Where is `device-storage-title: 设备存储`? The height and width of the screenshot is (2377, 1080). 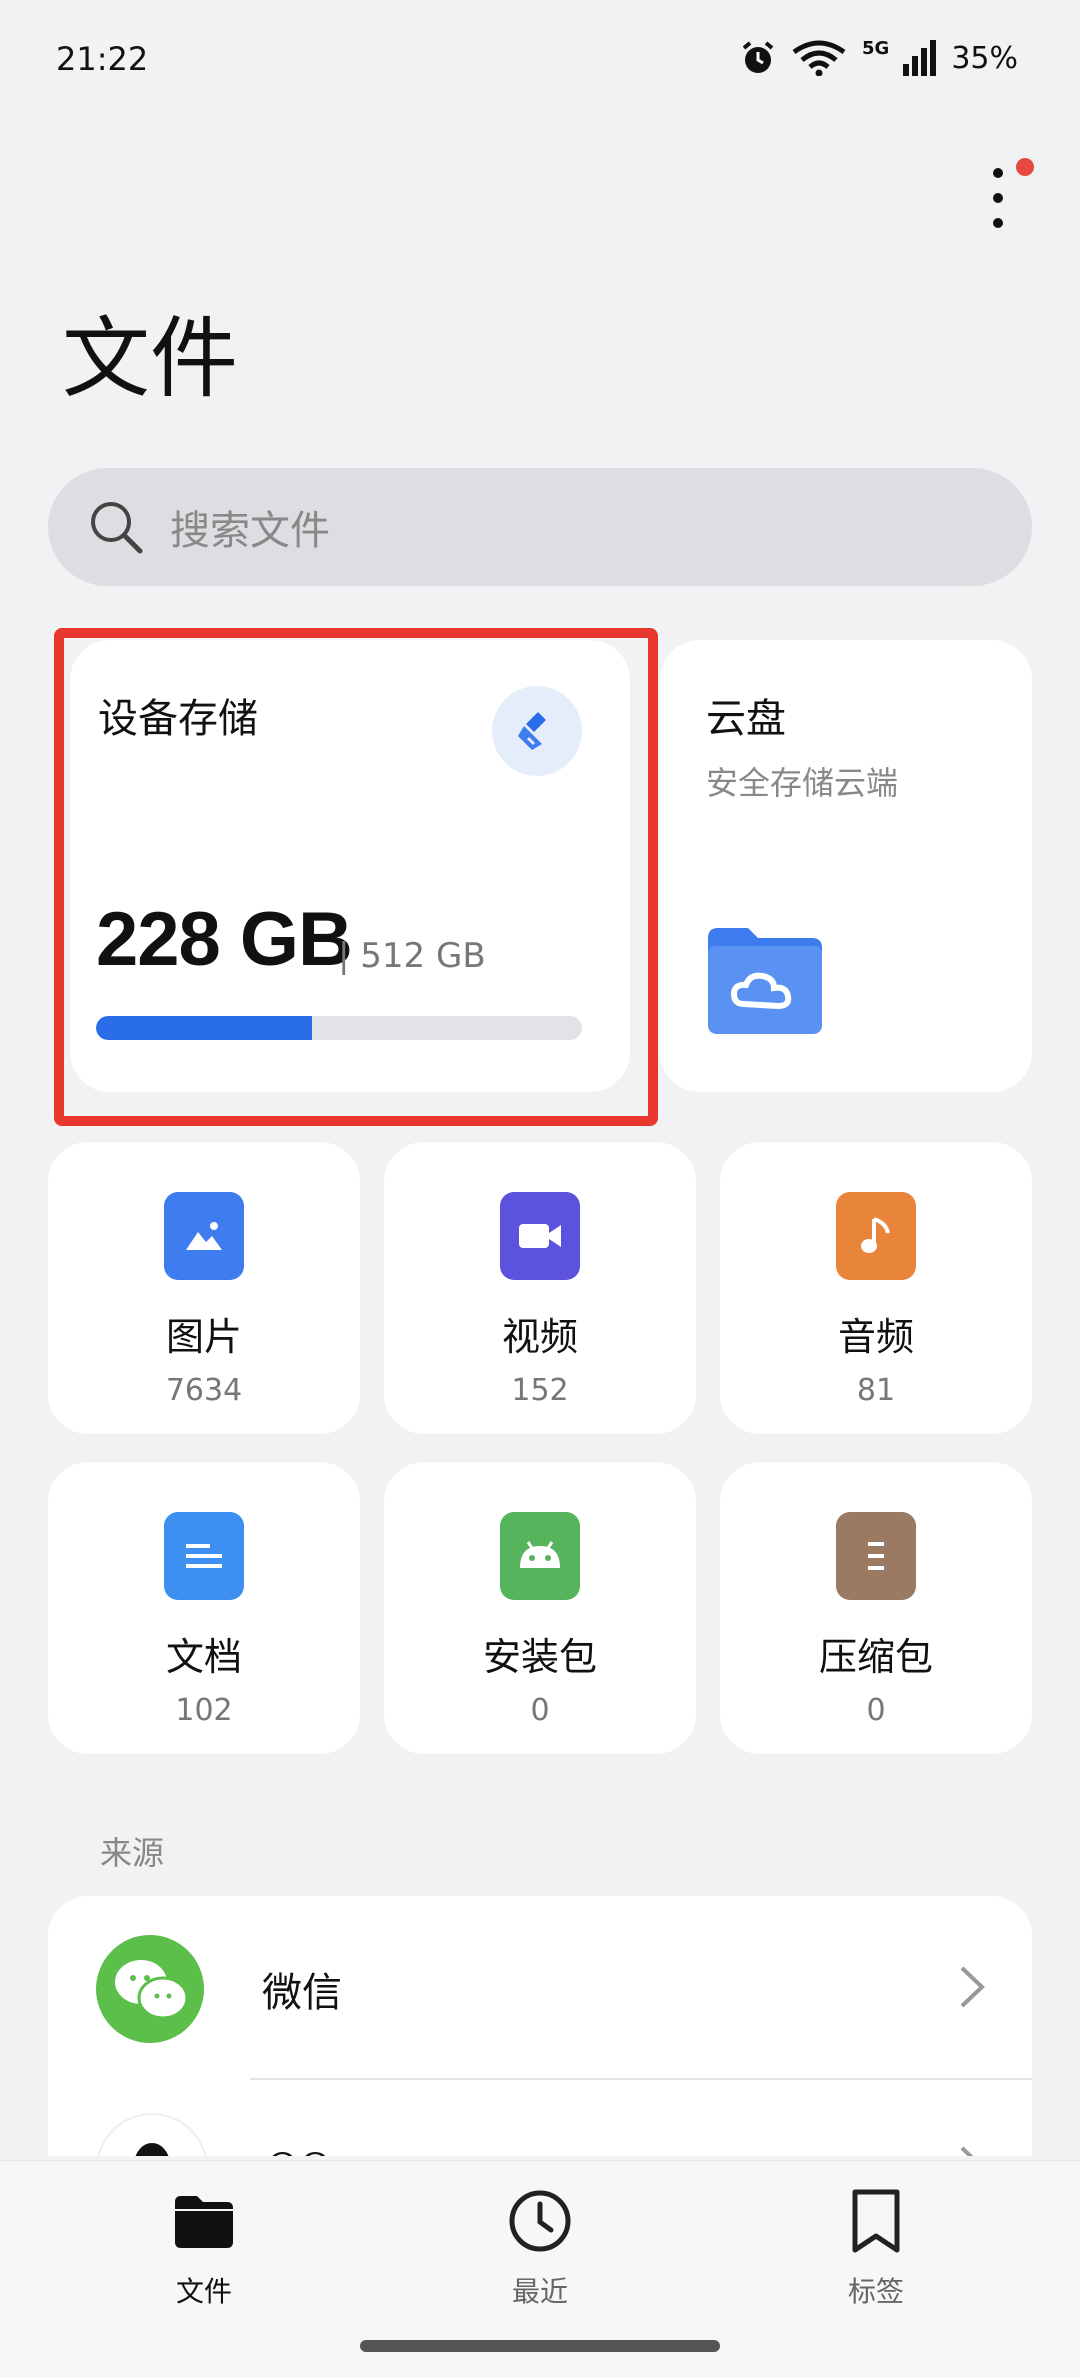
device-storage-title: 设备存储 is located at coordinates (178, 719).